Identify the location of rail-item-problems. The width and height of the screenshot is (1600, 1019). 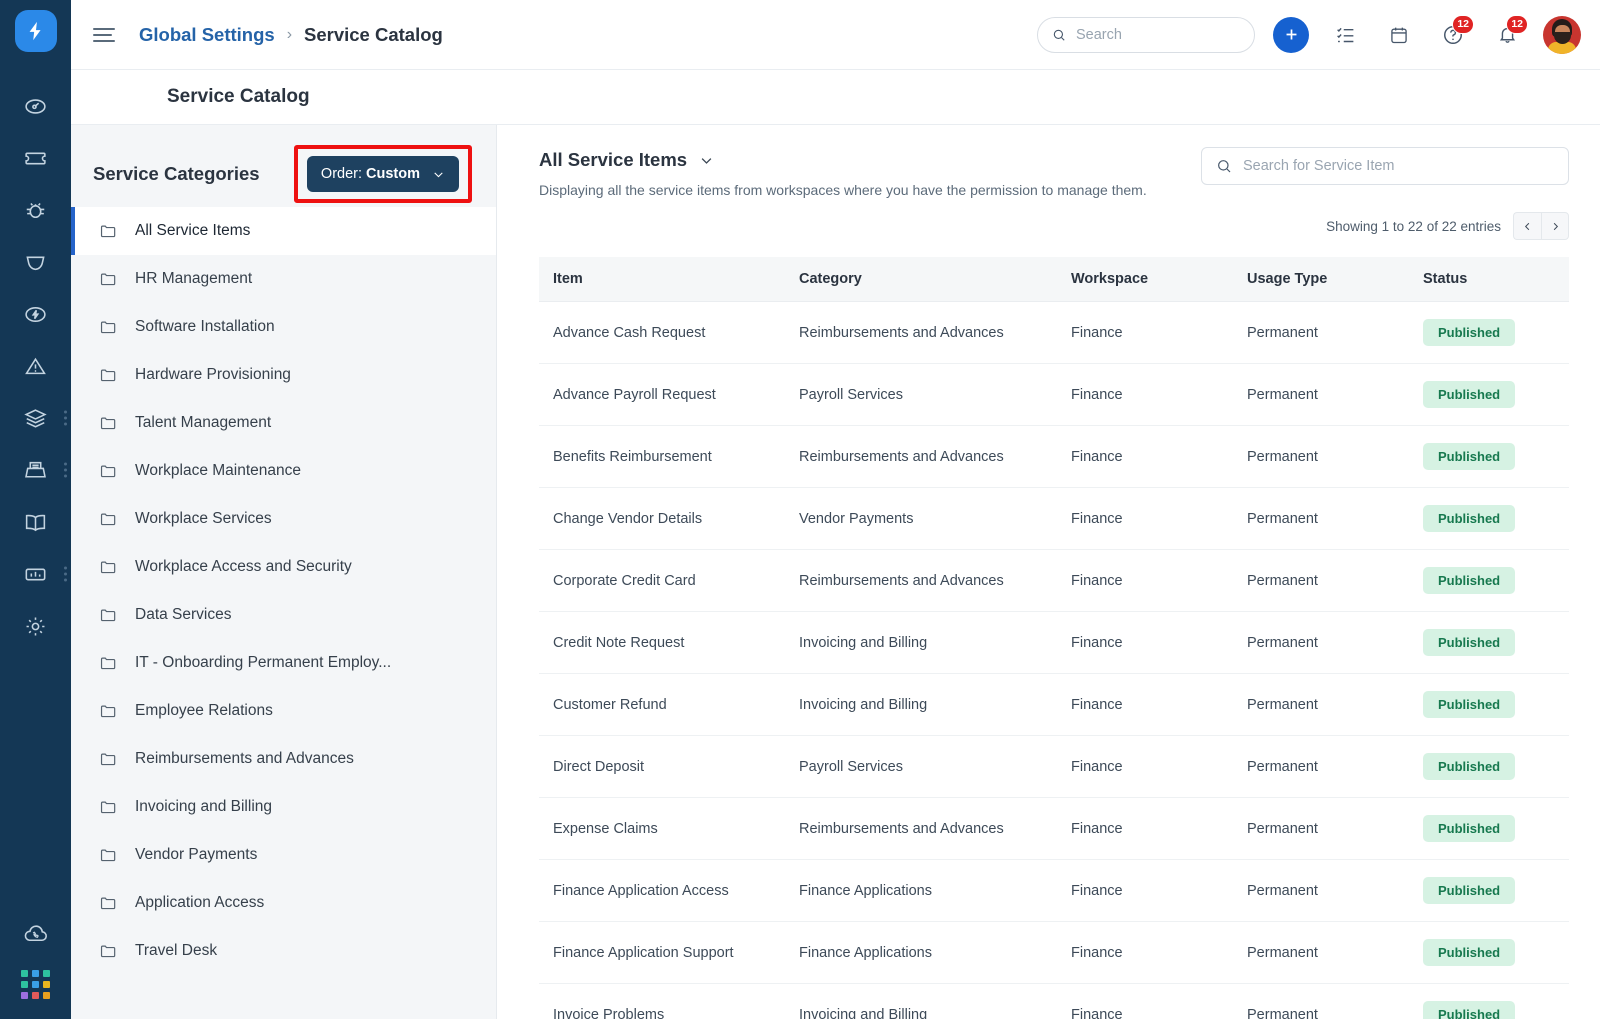
(35, 210).